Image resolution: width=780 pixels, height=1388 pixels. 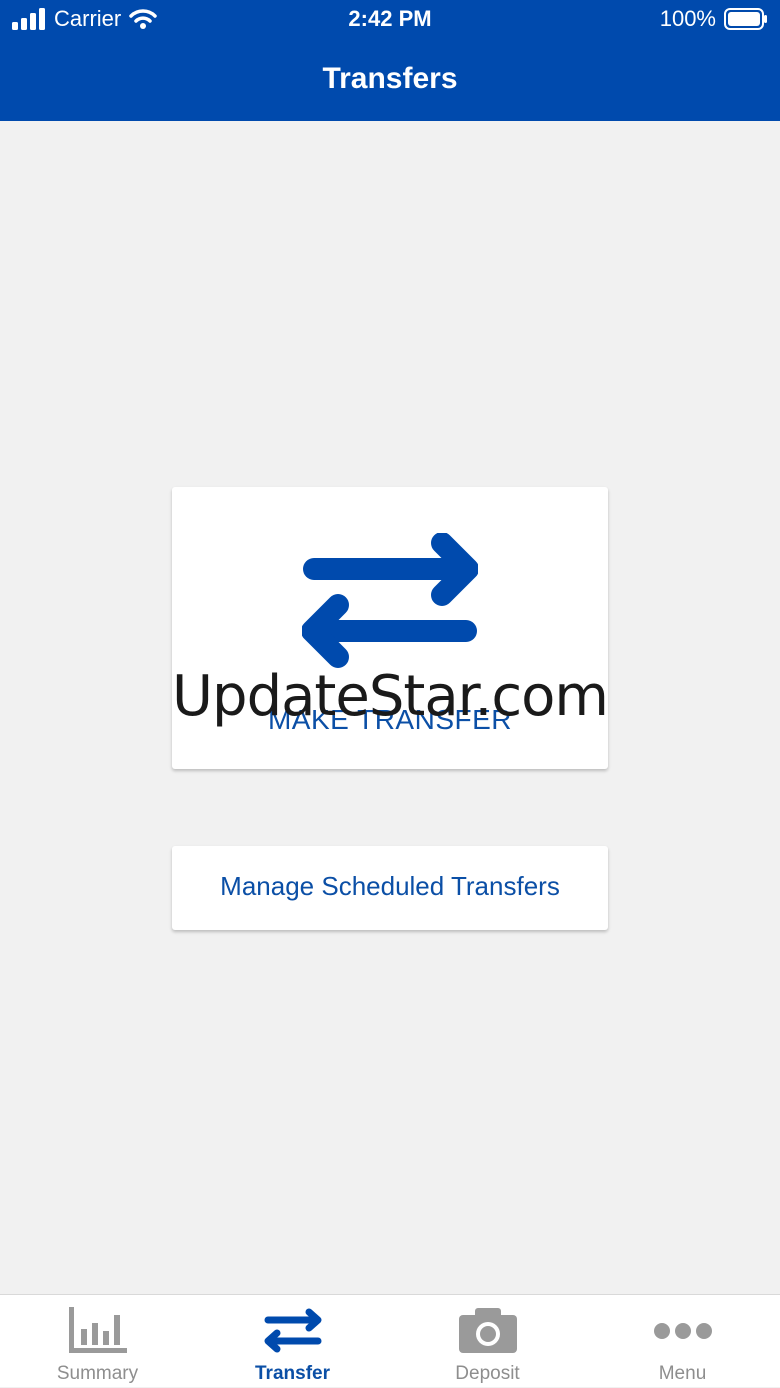 I want to click on tab-transfer: Transfer, so click(x=292, y=1341).